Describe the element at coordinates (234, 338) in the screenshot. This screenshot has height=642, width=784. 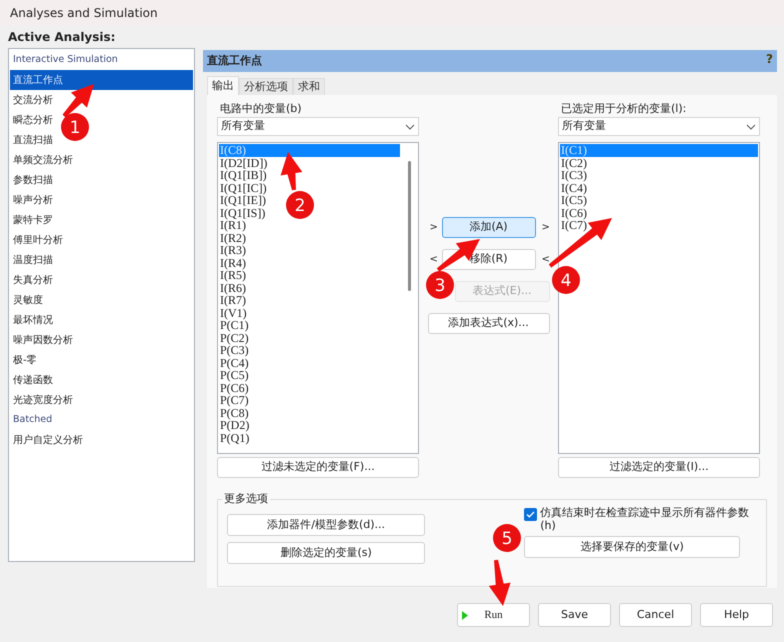
I see `variable-item: P(C2)` at that location.